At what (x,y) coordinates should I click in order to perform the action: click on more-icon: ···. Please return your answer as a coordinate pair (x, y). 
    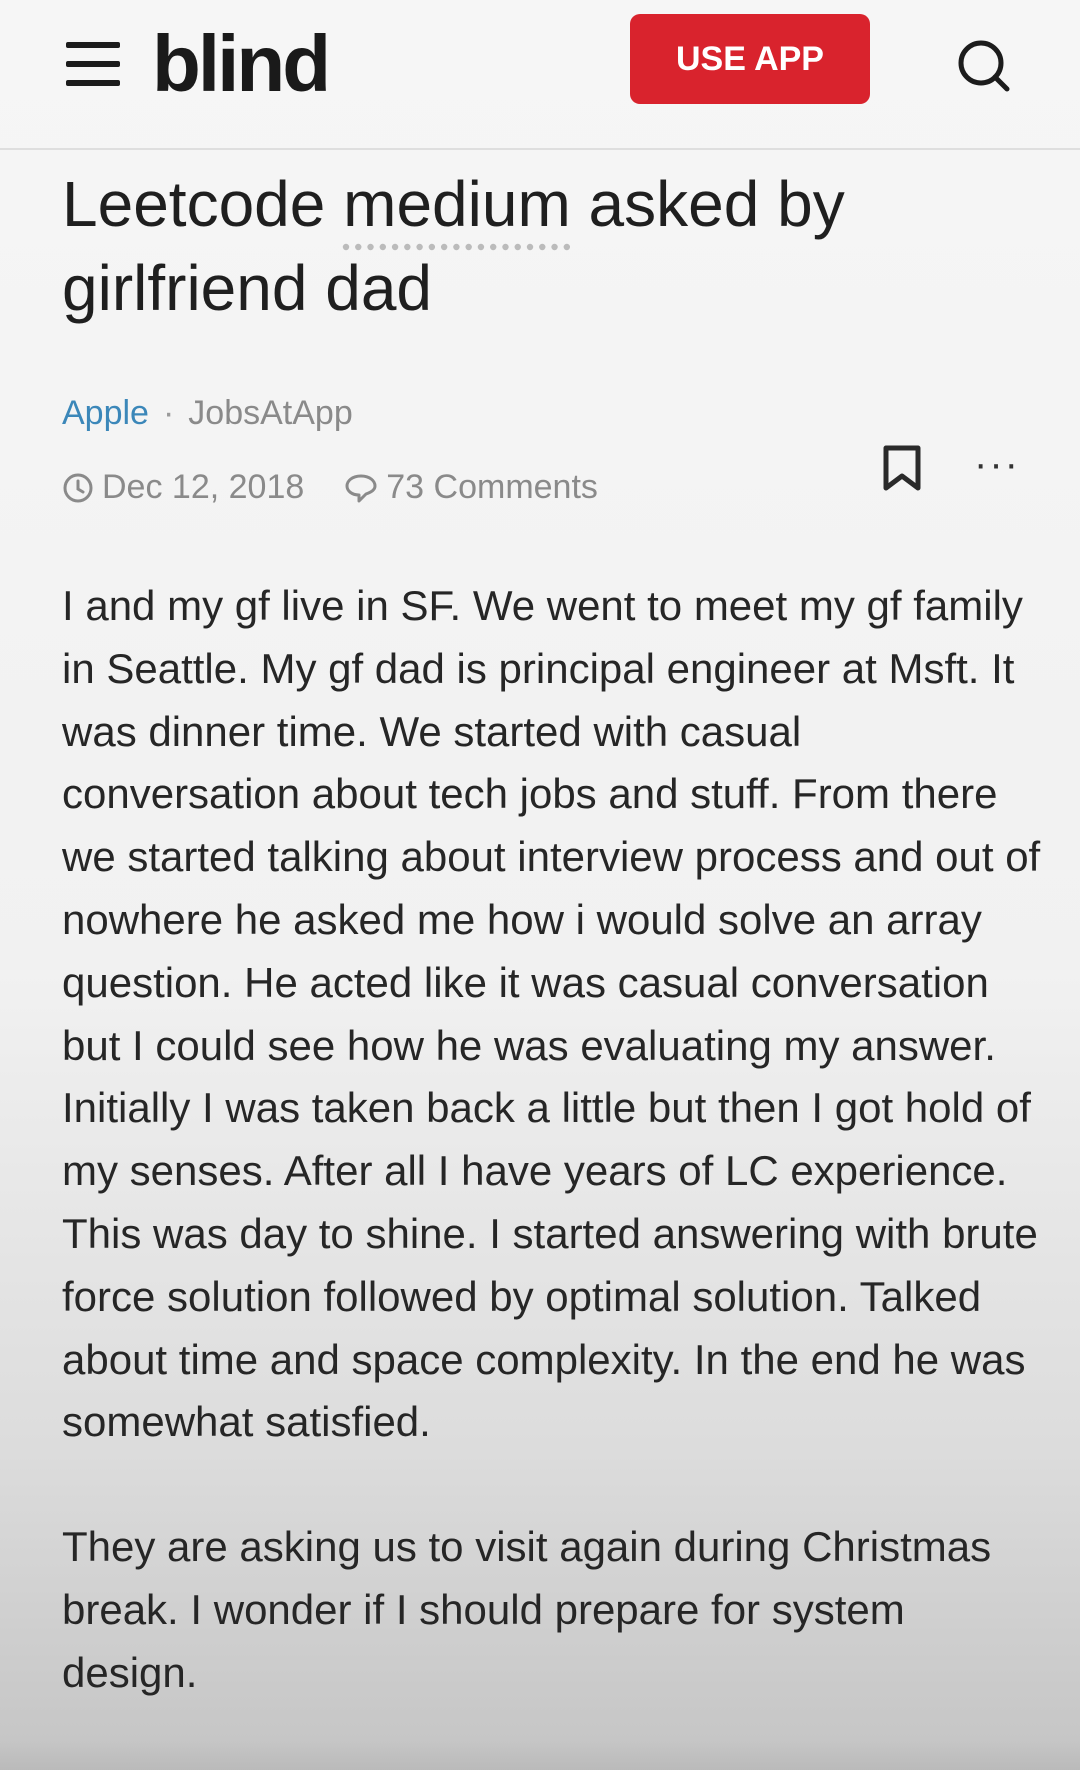
    Looking at the image, I should click on (997, 464).